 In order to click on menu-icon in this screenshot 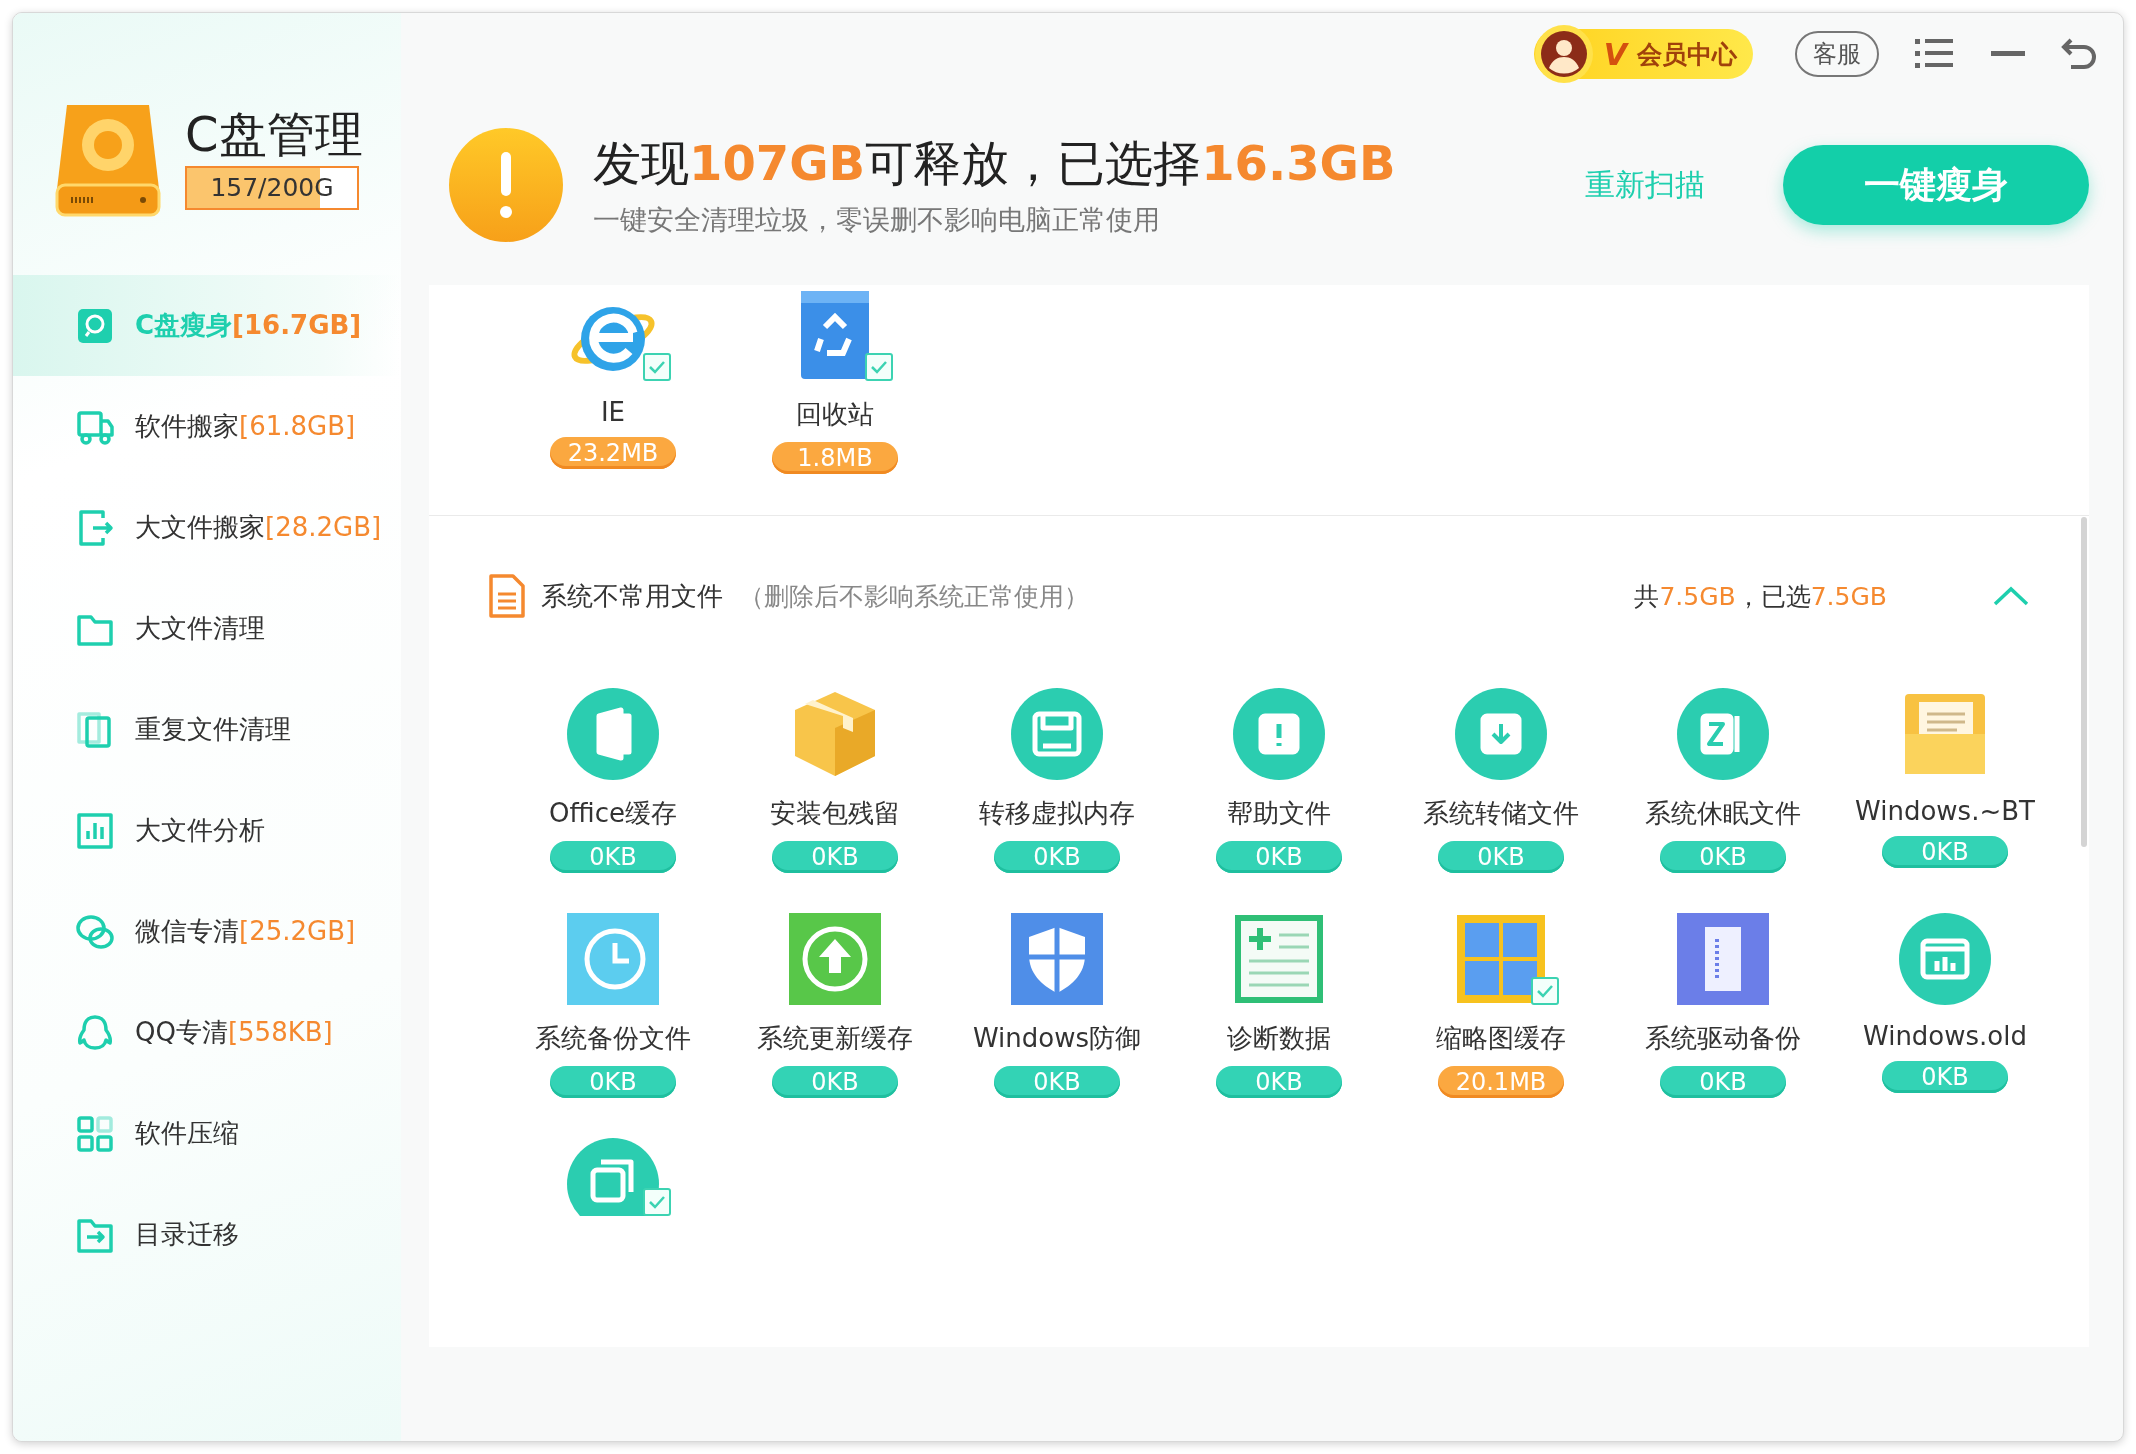, I will do `click(1935, 54)`.